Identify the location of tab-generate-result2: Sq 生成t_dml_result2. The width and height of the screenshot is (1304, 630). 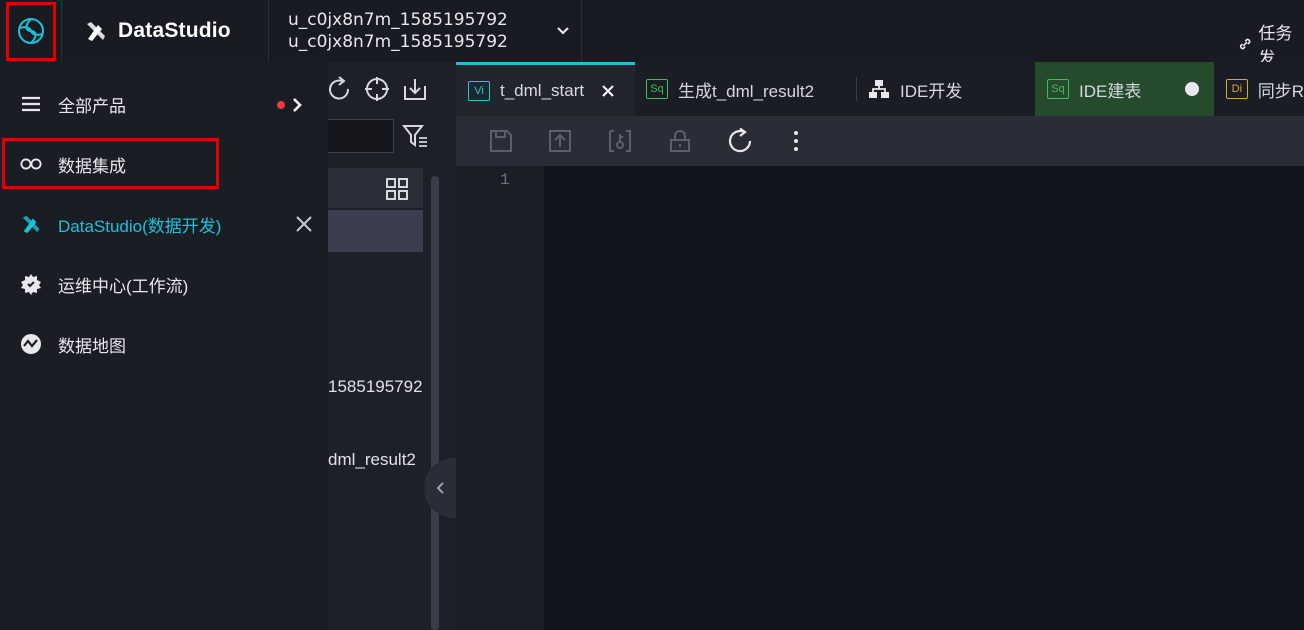
(751, 89).